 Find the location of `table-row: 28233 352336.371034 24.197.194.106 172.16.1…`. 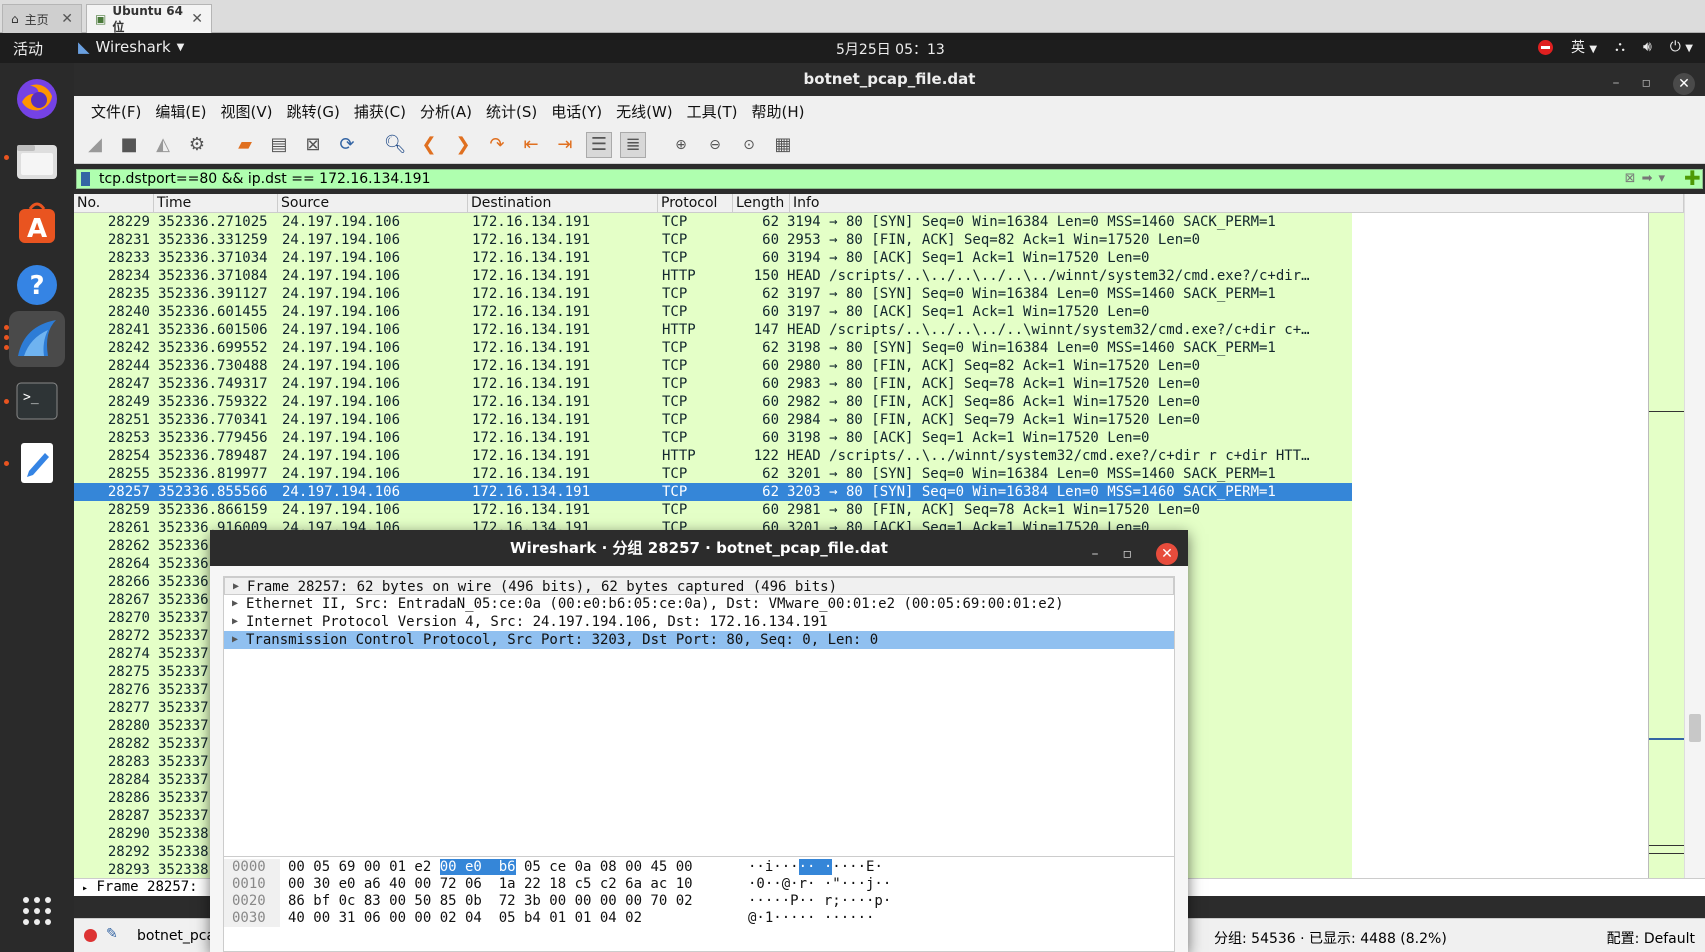

table-row: 28233 352336.371034 24.197.194.106 172.16.1… is located at coordinates (713, 258).